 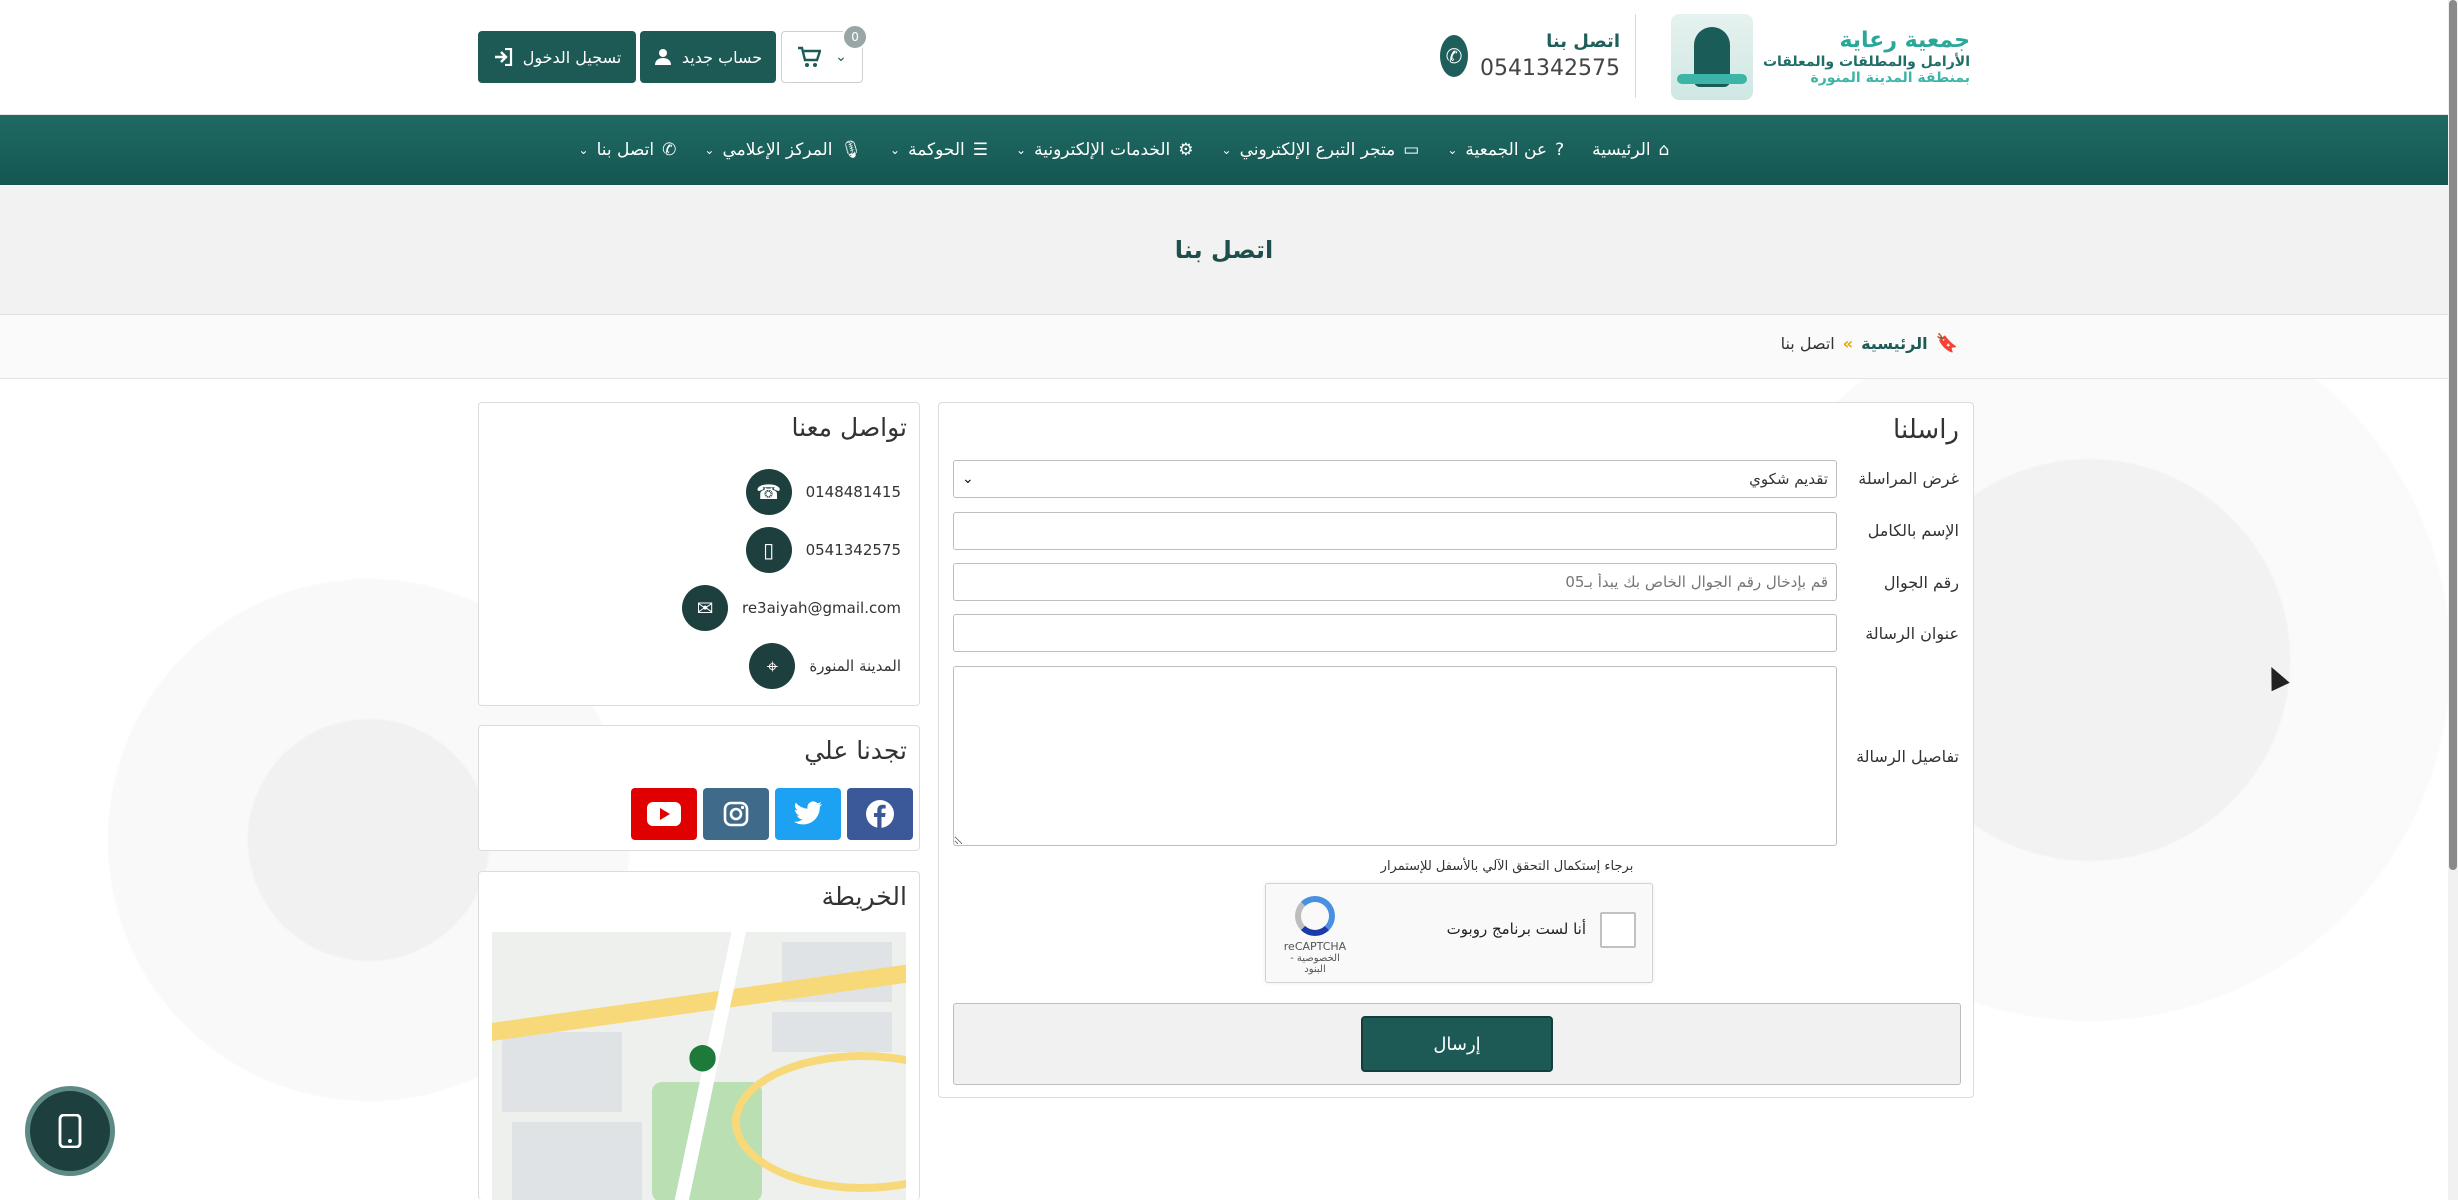 I want to click on breadcrumb-home-link: الرئيسية, so click(x=1894, y=343).